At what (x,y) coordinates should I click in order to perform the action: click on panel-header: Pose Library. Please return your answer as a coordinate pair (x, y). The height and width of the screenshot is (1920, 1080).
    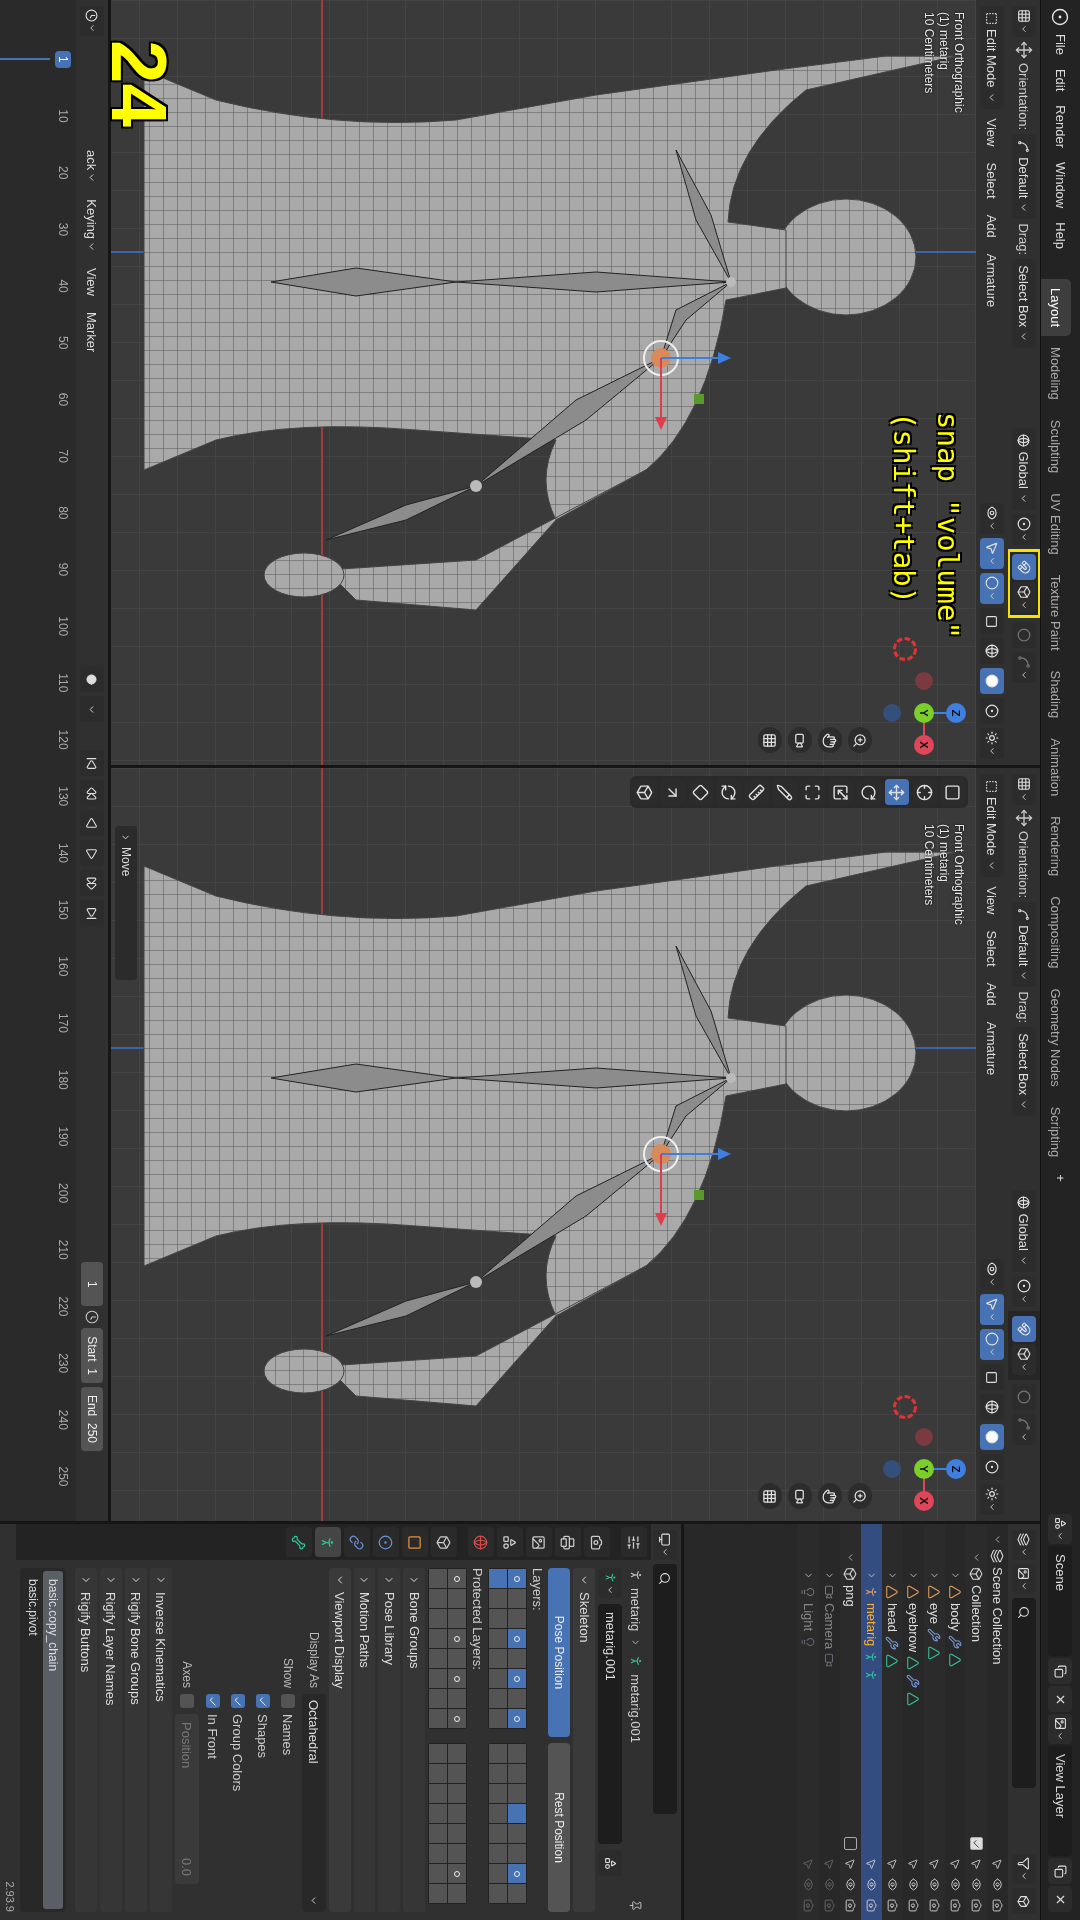
    Looking at the image, I should click on (389, 1740).